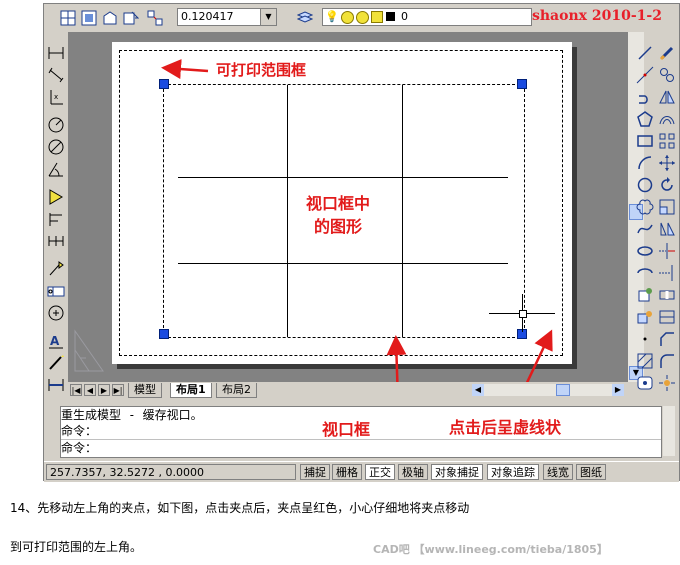 Image resolution: width=680 pixels, height=565 pixels. Describe the element at coordinates (207, 16) in the screenshot. I see `viewport-scale-value: 0.120417` at that location.